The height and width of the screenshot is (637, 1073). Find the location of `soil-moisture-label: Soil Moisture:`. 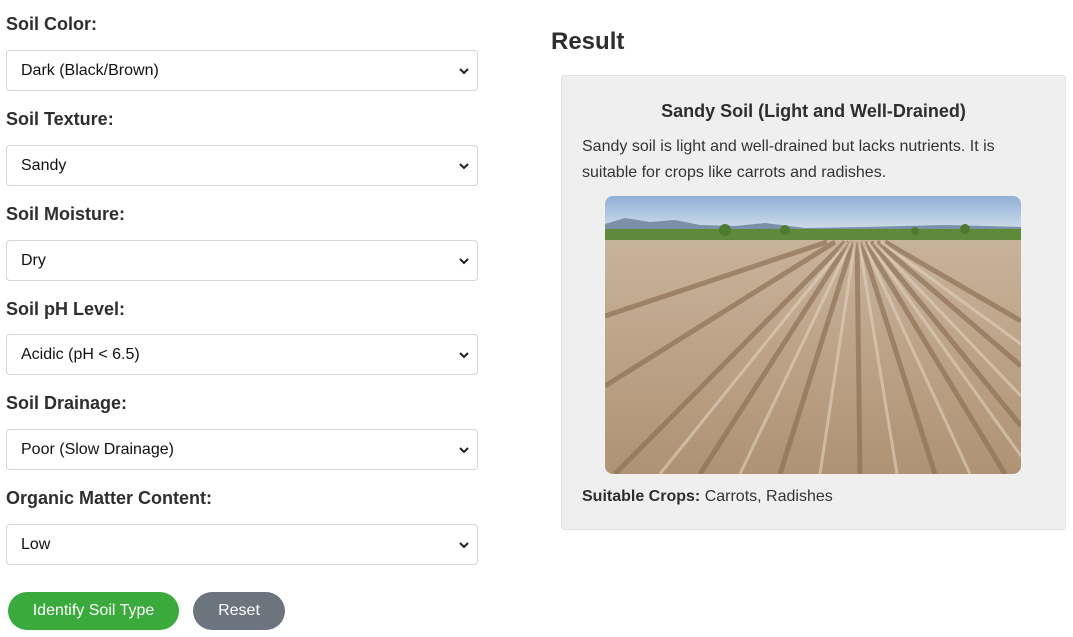

soil-moisture-label: Soil Moisture: is located at coordinates (66, 214).